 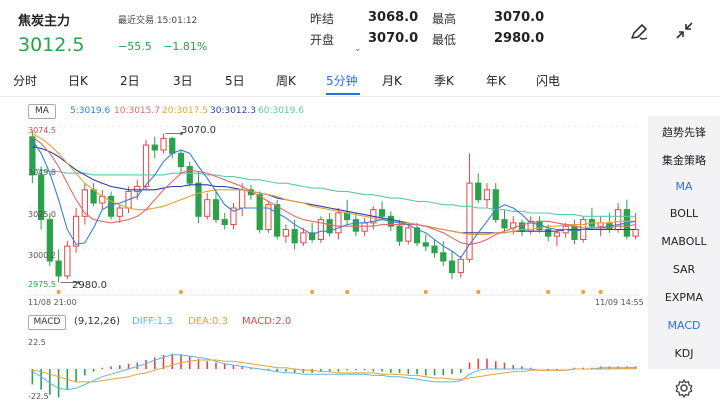 I want to click on diff-legend: DIFF:1.3, so click(x=152, y=321).